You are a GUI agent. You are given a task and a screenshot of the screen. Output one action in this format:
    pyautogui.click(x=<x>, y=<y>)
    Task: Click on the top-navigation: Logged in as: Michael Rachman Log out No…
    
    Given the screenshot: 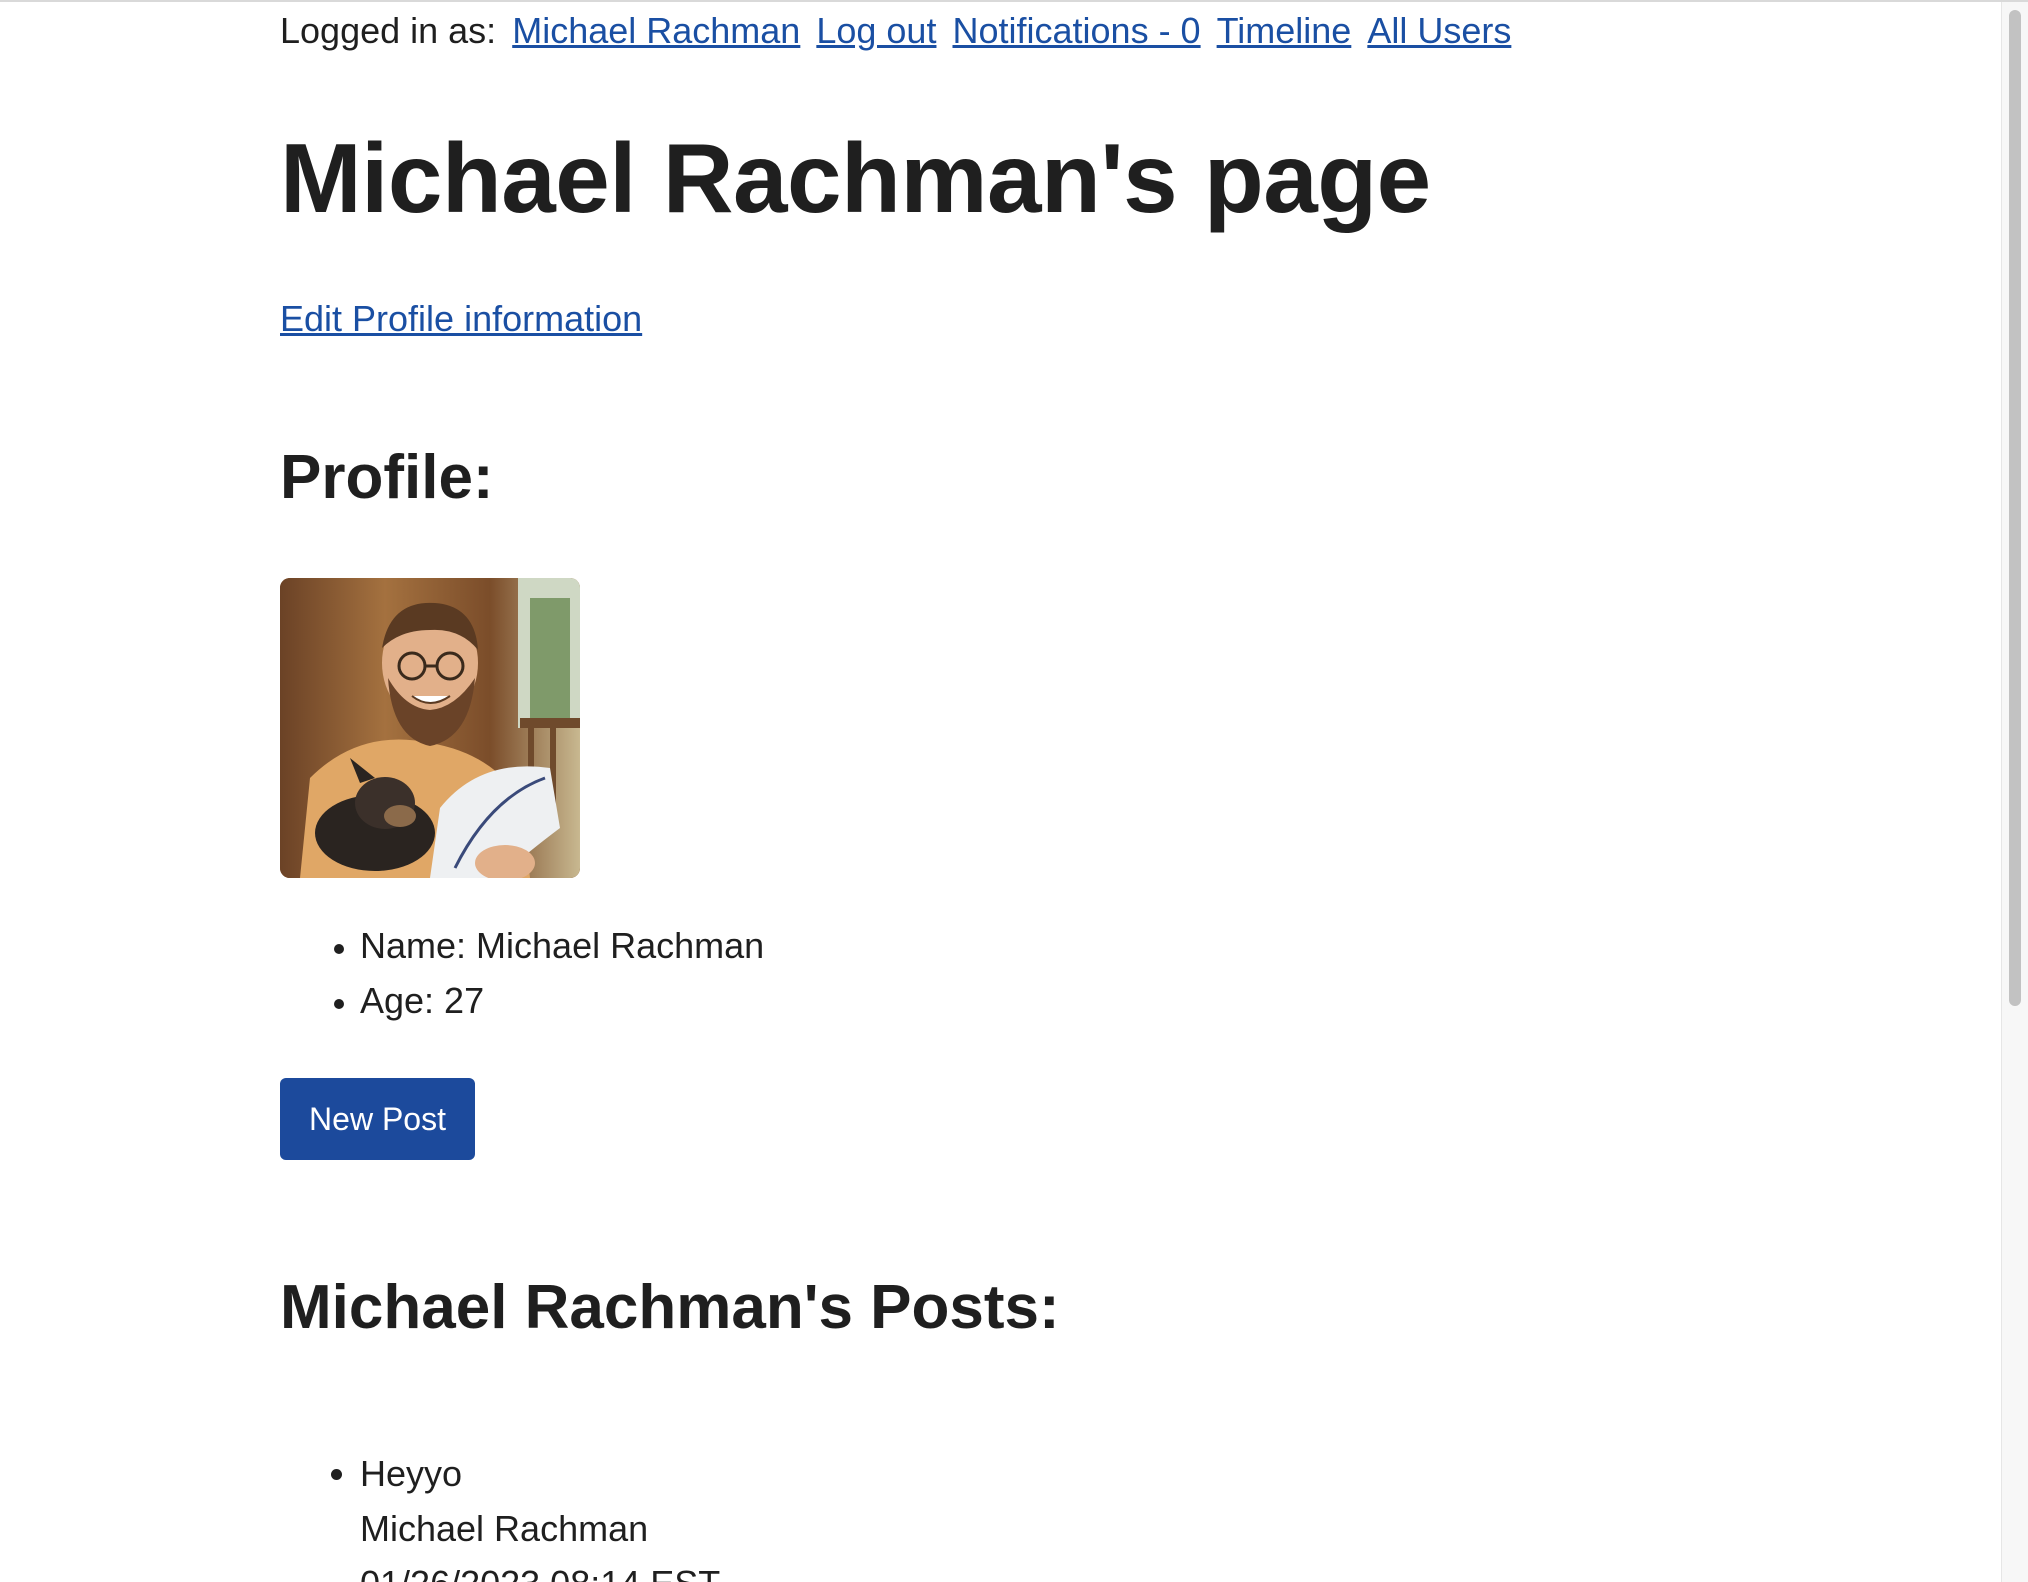 What is the action you would take?
    pyautogui.click(x=895, y=31)
    